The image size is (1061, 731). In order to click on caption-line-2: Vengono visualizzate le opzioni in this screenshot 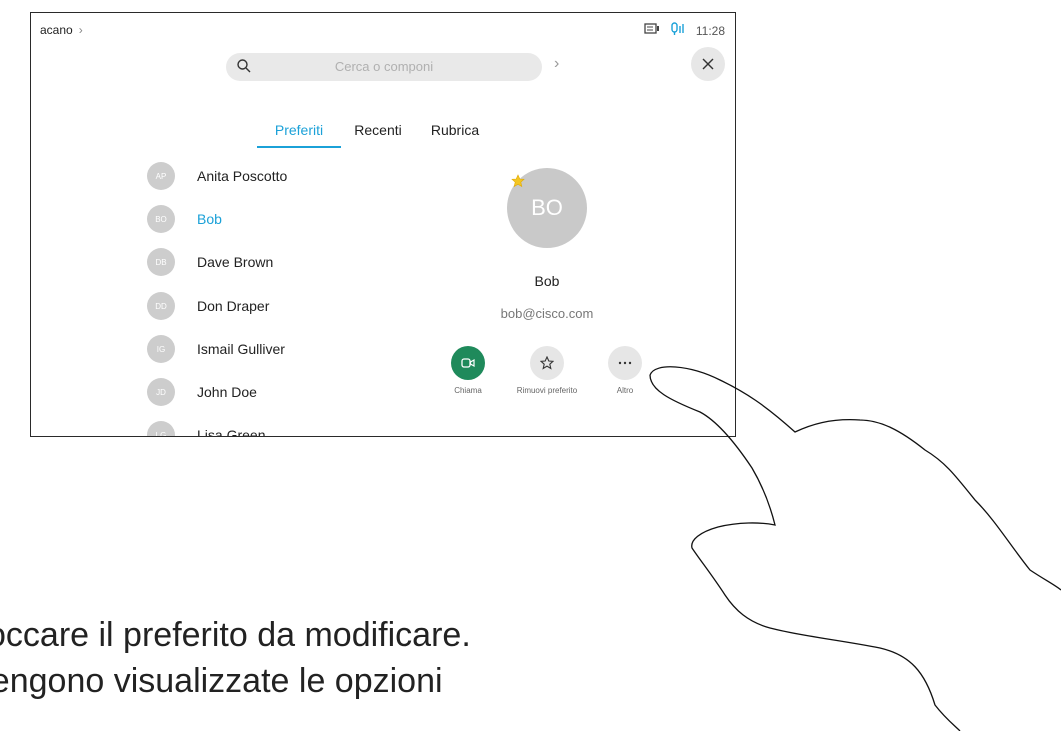, I will do `click(221, 681)`.